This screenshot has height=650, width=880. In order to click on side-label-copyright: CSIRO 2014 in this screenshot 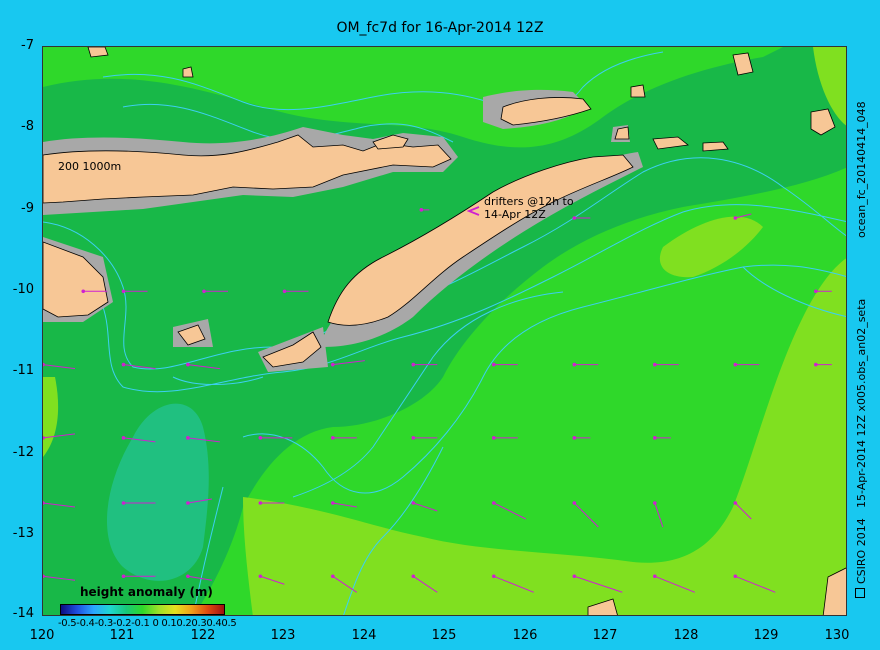, I will do `click(861, 551)`.